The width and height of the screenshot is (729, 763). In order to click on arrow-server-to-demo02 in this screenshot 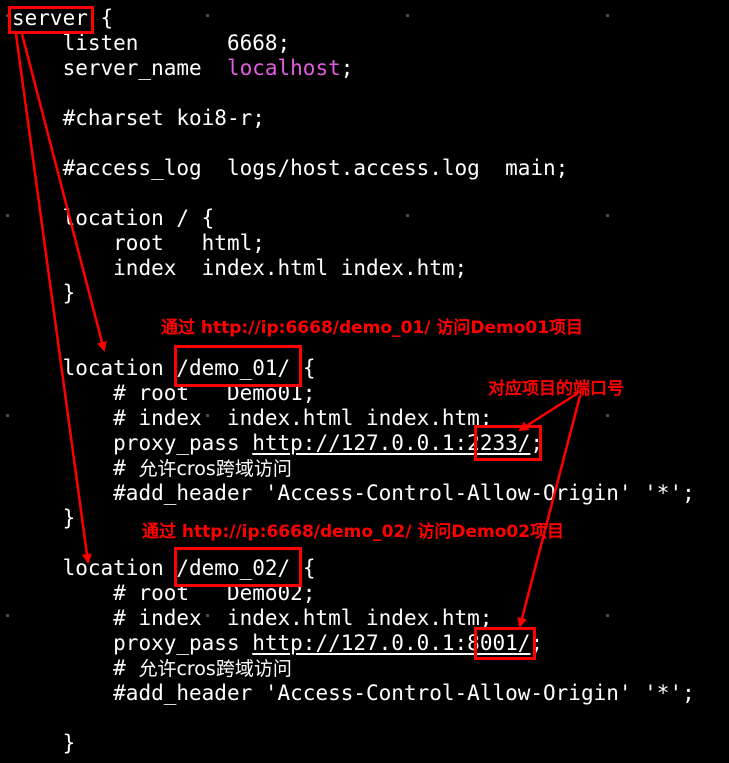, I will do `click(53, 298)`.